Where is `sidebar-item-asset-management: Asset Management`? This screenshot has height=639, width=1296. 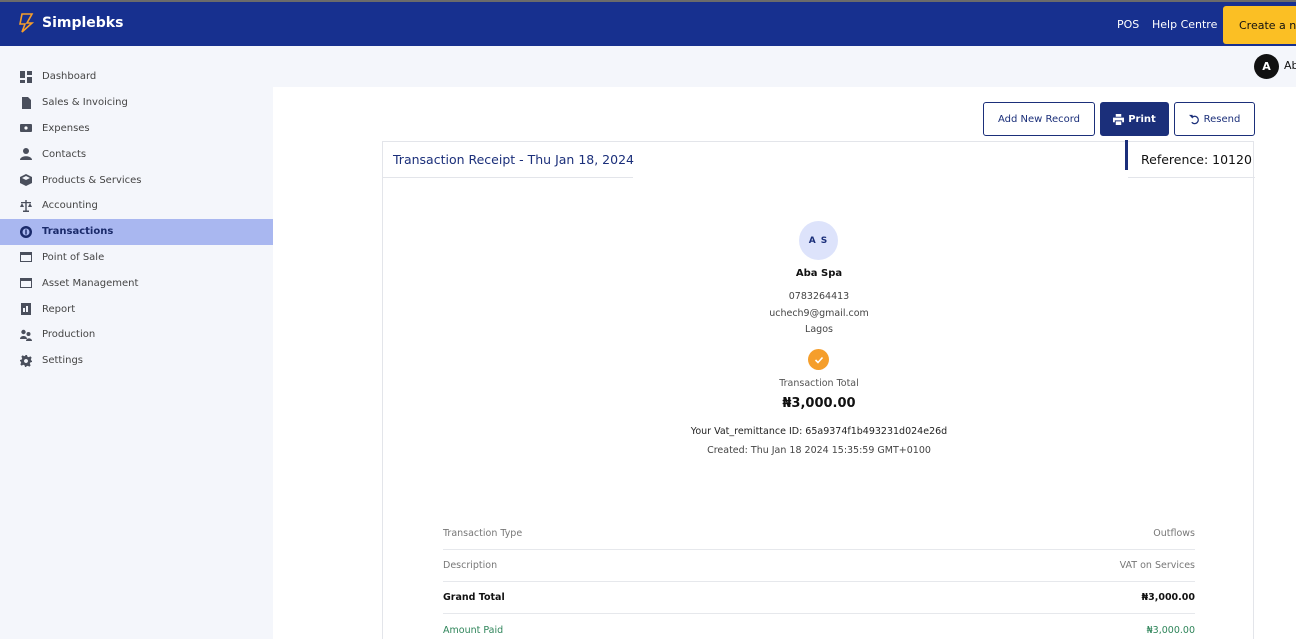
sidebar-item-asset-management: Asset Management is located at coordinates (136, 283).